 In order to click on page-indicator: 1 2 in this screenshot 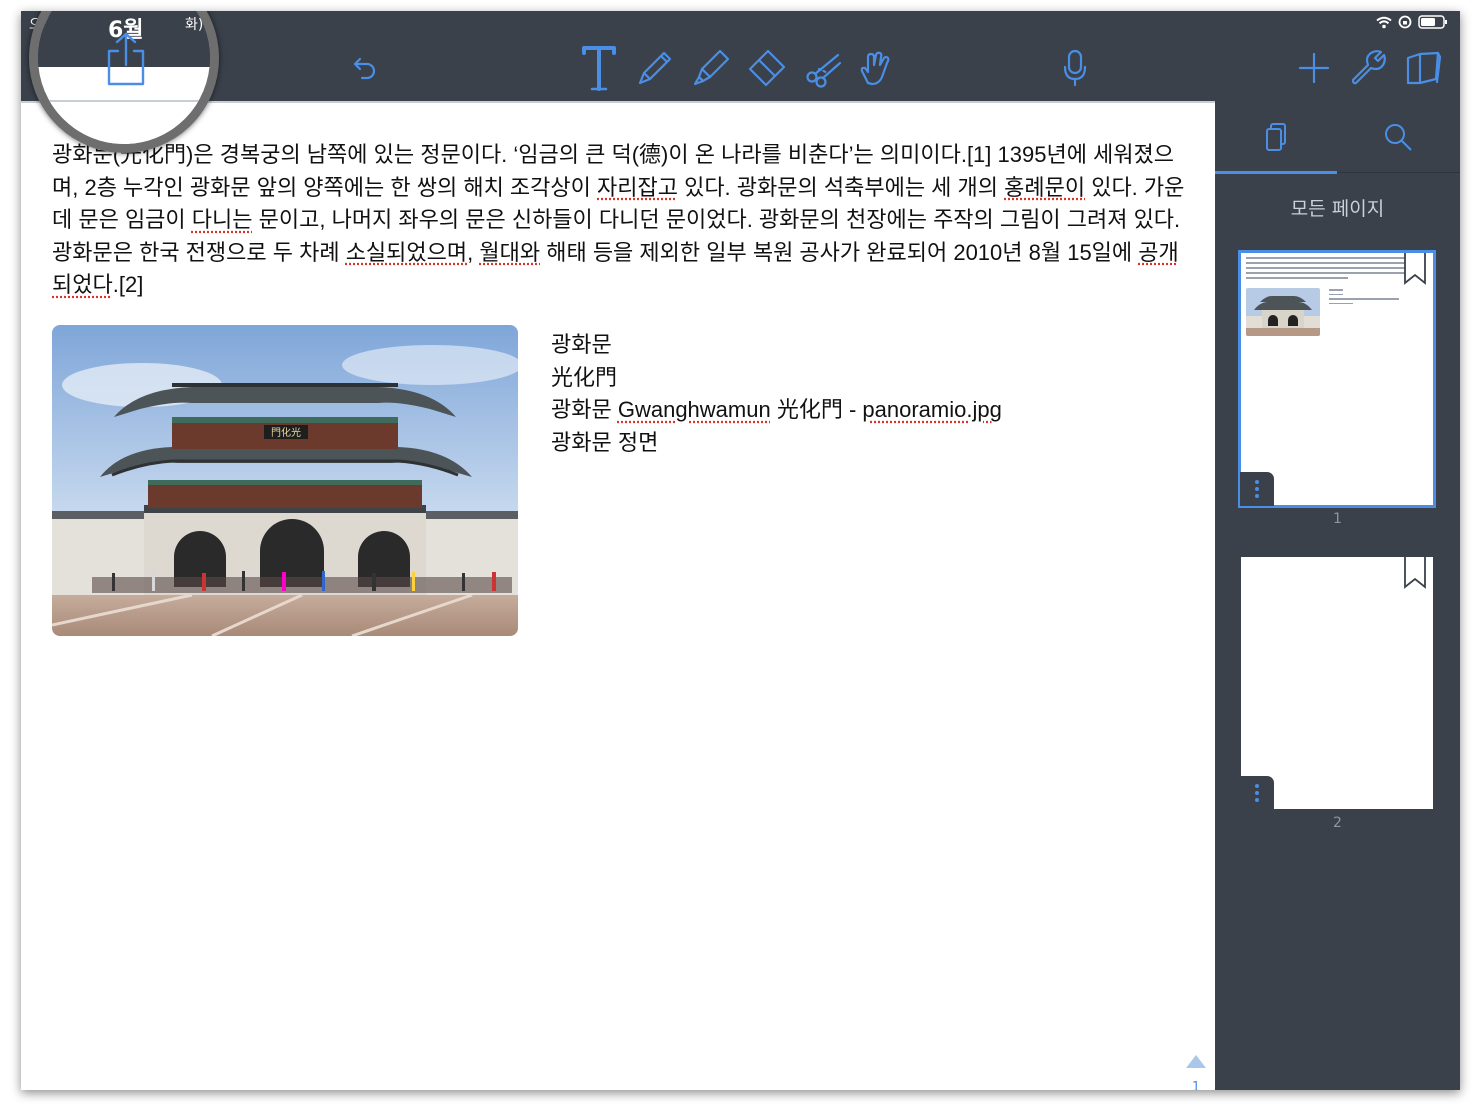, I will do `click(1196, 1072)`.